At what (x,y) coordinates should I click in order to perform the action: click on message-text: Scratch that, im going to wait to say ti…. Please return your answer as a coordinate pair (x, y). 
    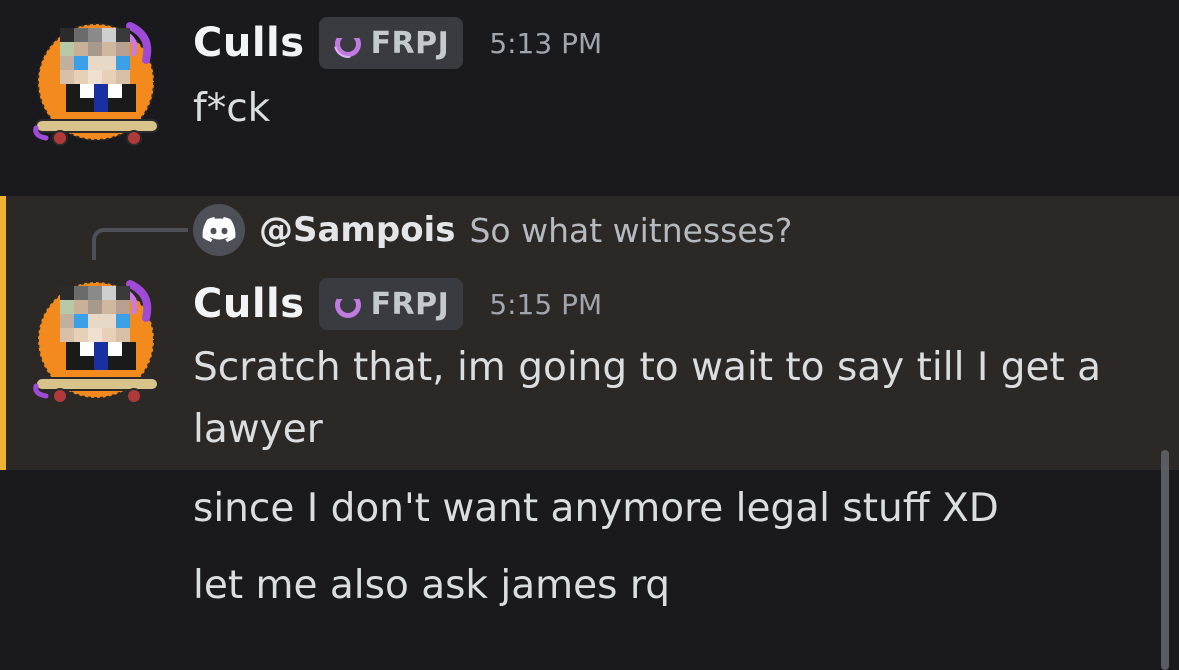
    Looking at the image, I should click on (663, 399).